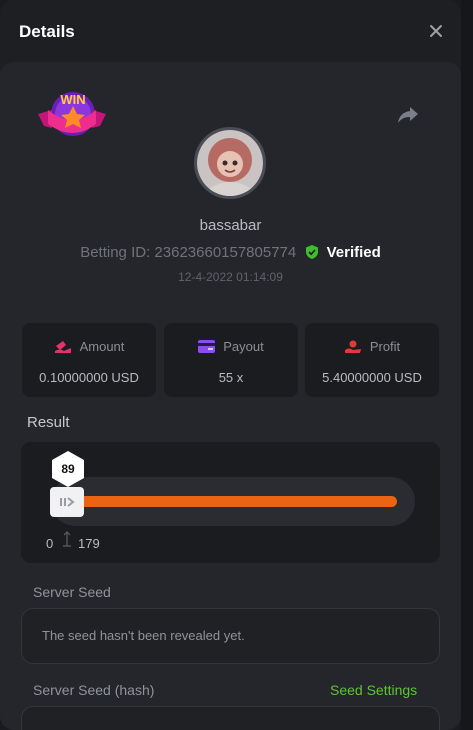 The image size is (473, 730). I want to click on stat-profit: Profit 5.40000000 USD, so click(372, 360).